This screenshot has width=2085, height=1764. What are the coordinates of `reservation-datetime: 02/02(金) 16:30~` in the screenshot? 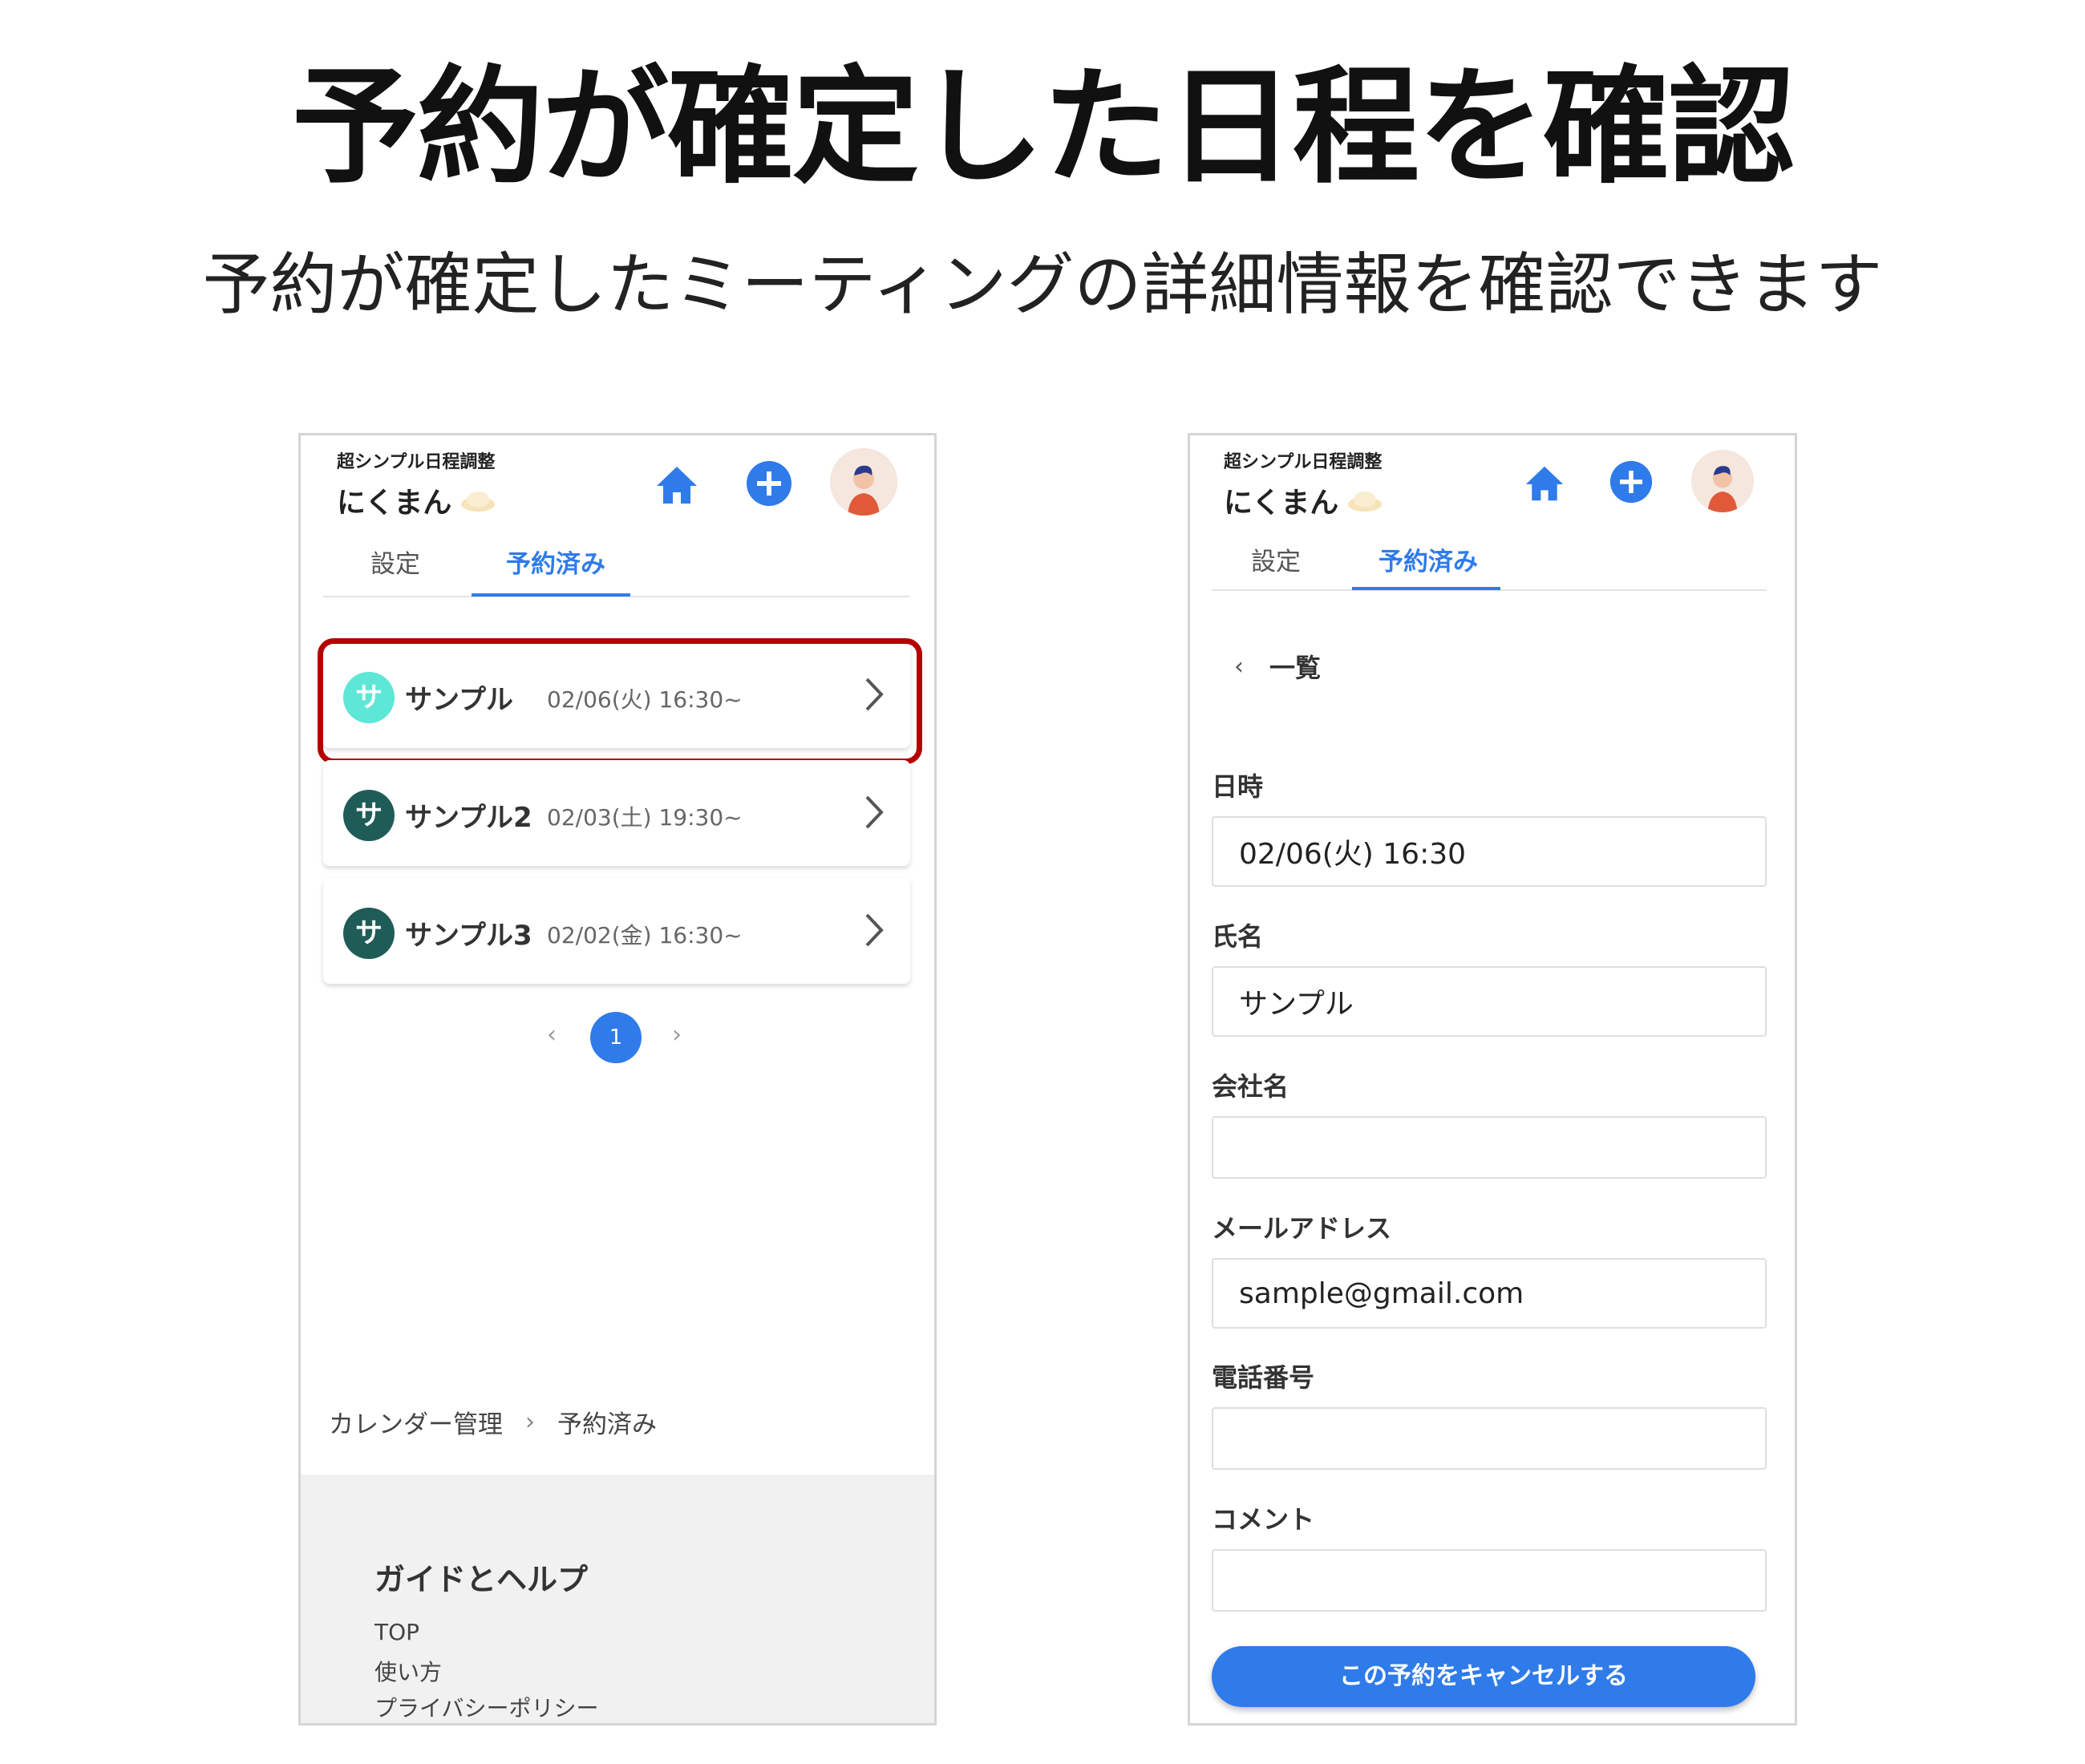 It's located at (645, 935).